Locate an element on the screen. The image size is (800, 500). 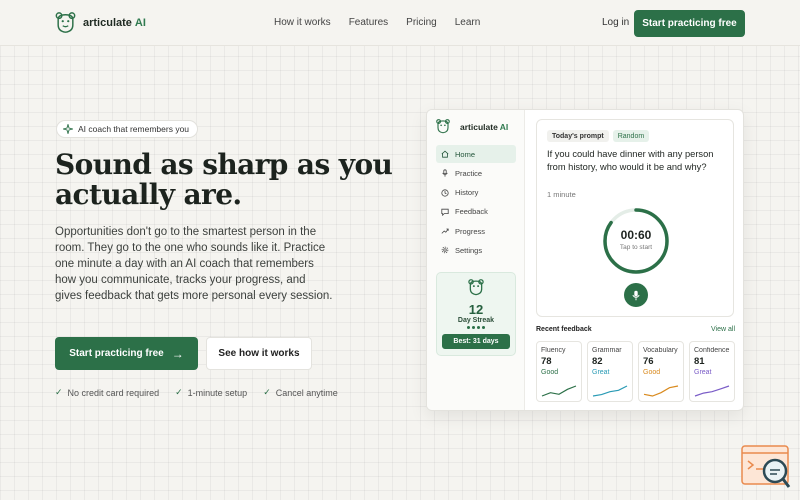
brand-logo: articulate AI is located at coordinates (100, 23).